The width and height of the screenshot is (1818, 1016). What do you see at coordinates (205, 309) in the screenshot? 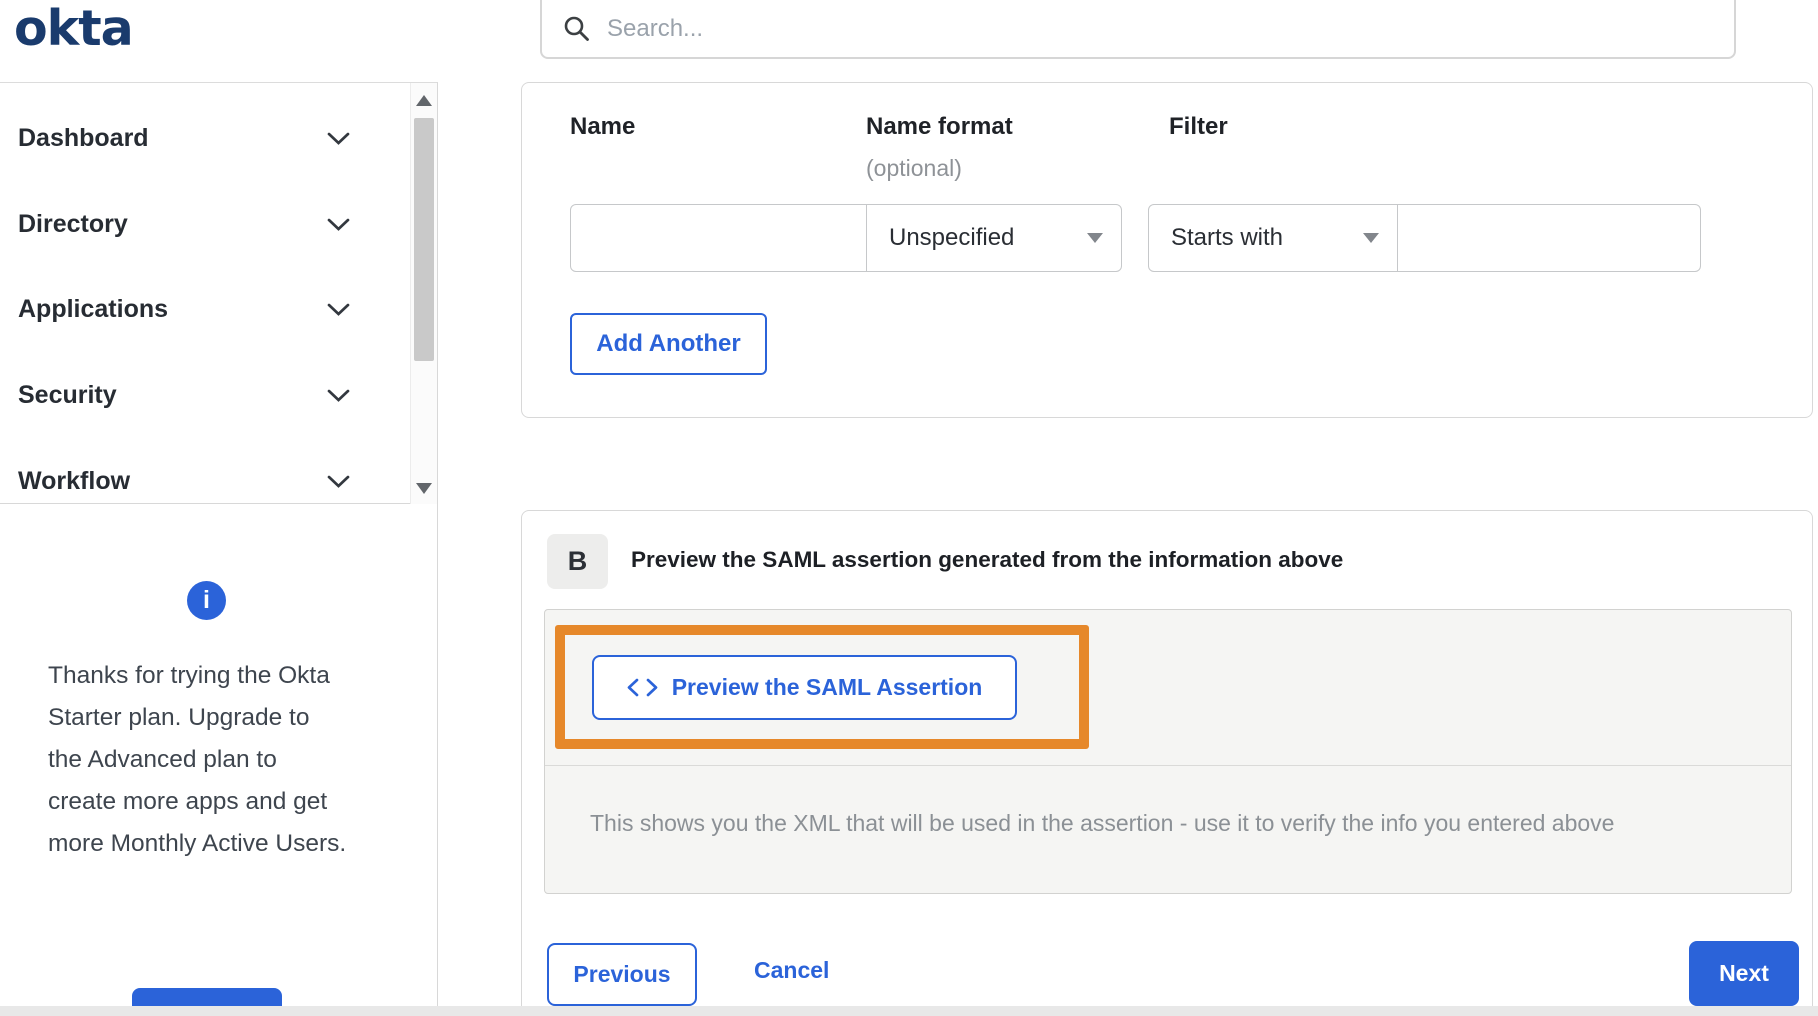
I see `sidebar-item-applications: Applications` at bounding box center [205, 309].